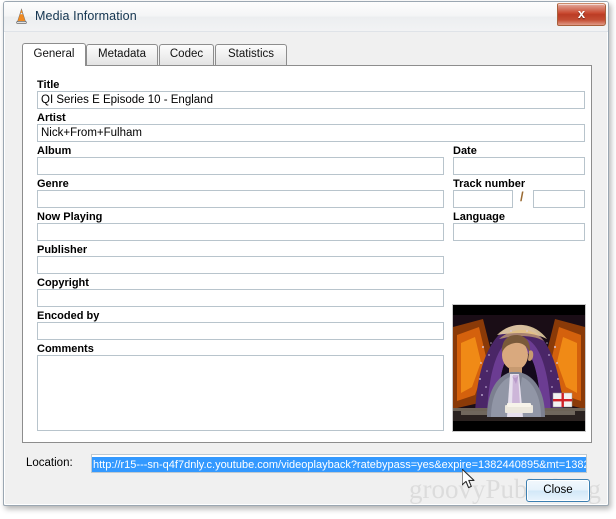 The height and width of the screenshot is (519, 616). Describe the element at coordinates (240, 331) in the screenshot. I see `encoded-by-input` at that location.